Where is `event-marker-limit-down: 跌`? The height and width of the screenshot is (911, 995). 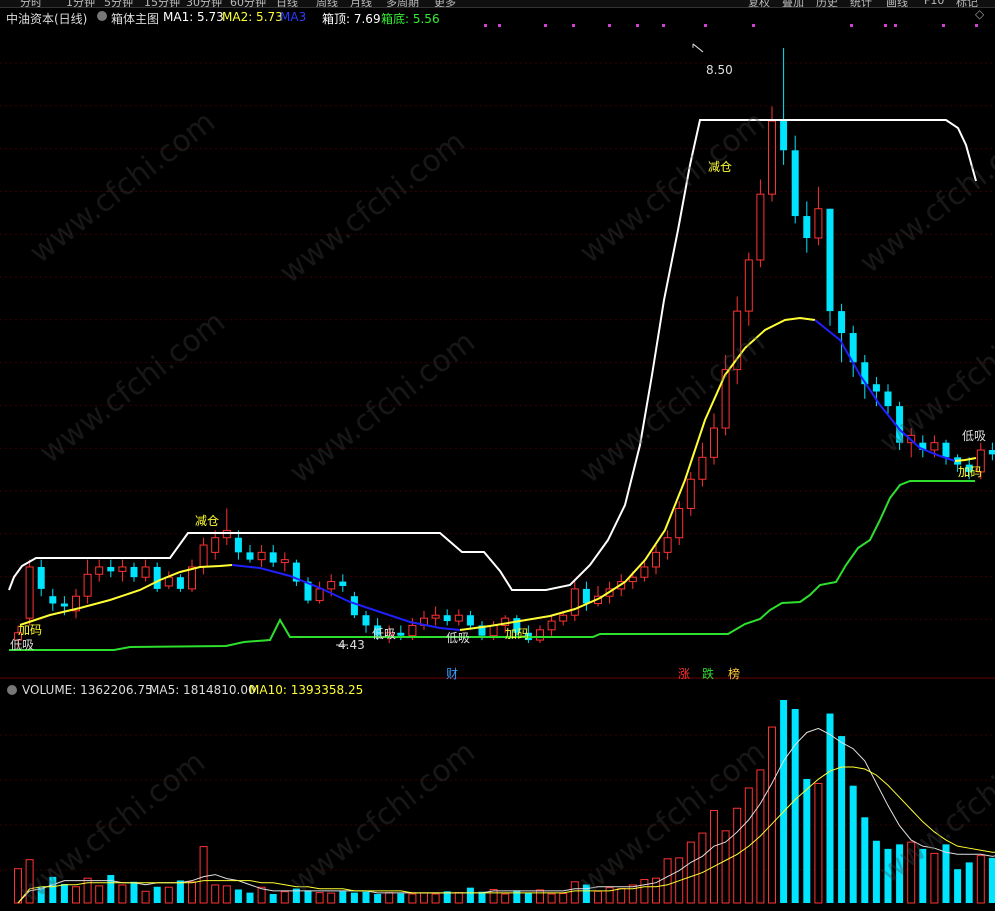
event-marker-limit-down: 跌 is located at coordinates (708, 673).